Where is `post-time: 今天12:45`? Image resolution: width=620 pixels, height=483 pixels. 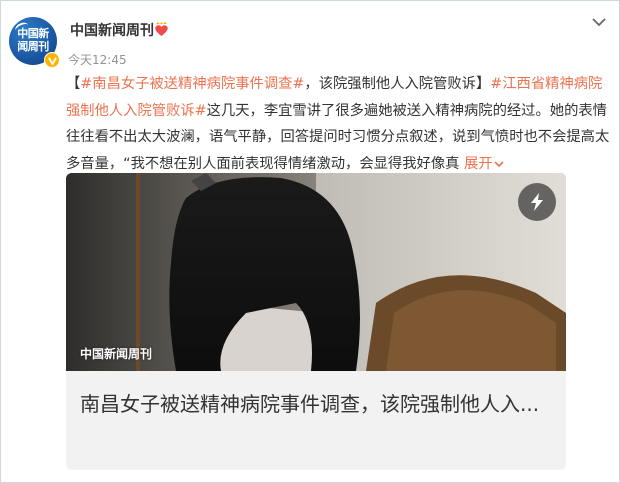 post-time: 今天12:45 is located at coordinates (97, 59).